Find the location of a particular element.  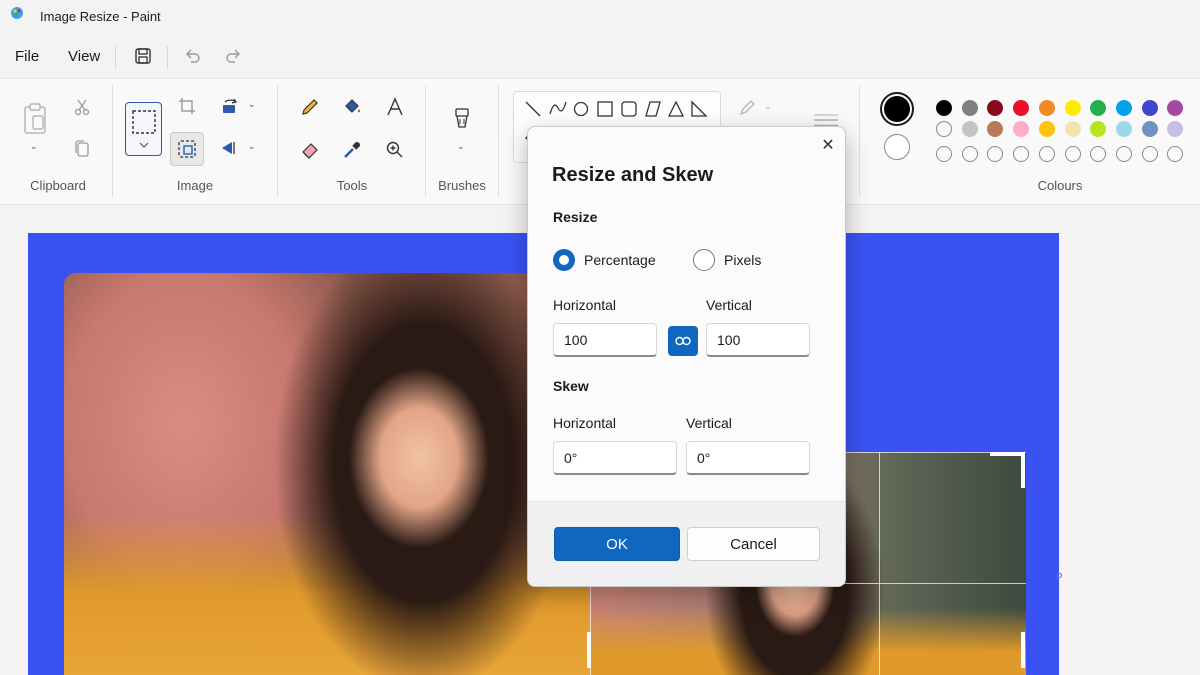

eraser-icon is located at coordinates (310, 150).